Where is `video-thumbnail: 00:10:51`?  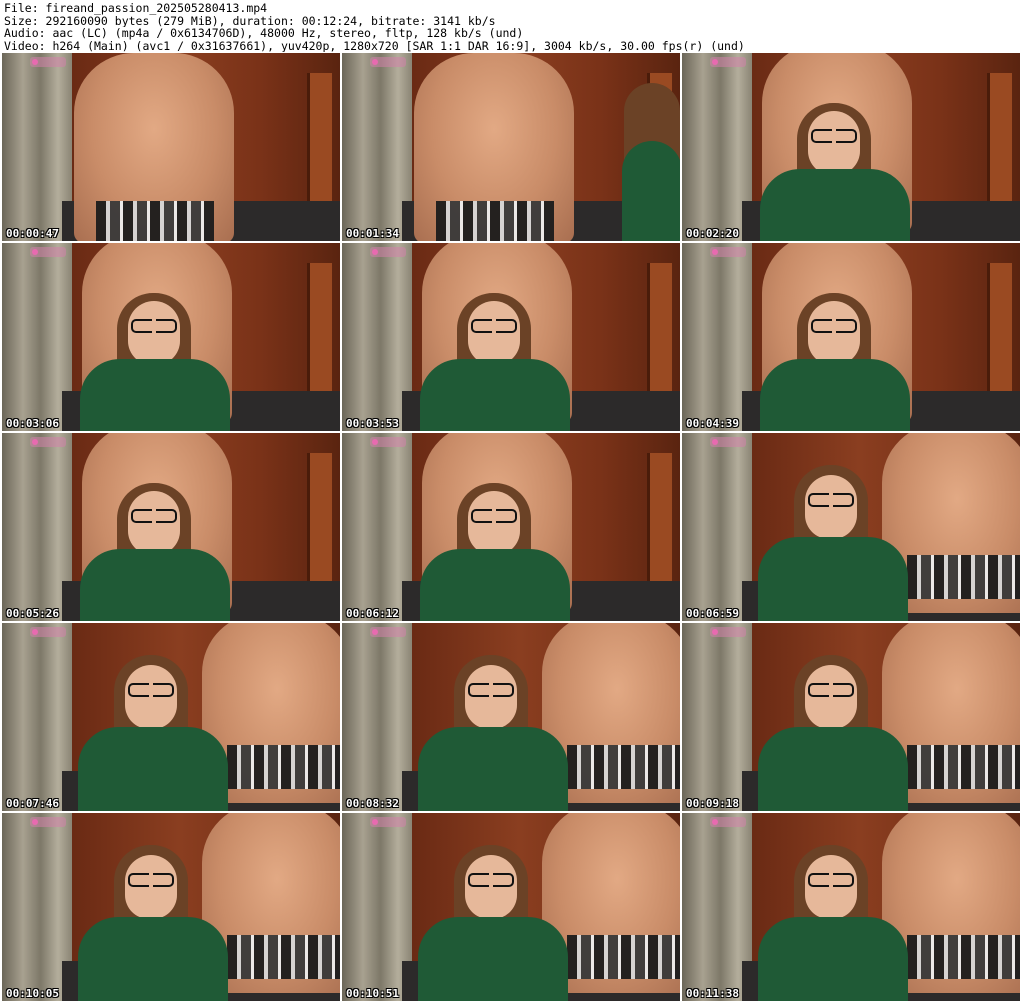
video-thumbnail: 00:10:51 is located at coordinates (511, 907).